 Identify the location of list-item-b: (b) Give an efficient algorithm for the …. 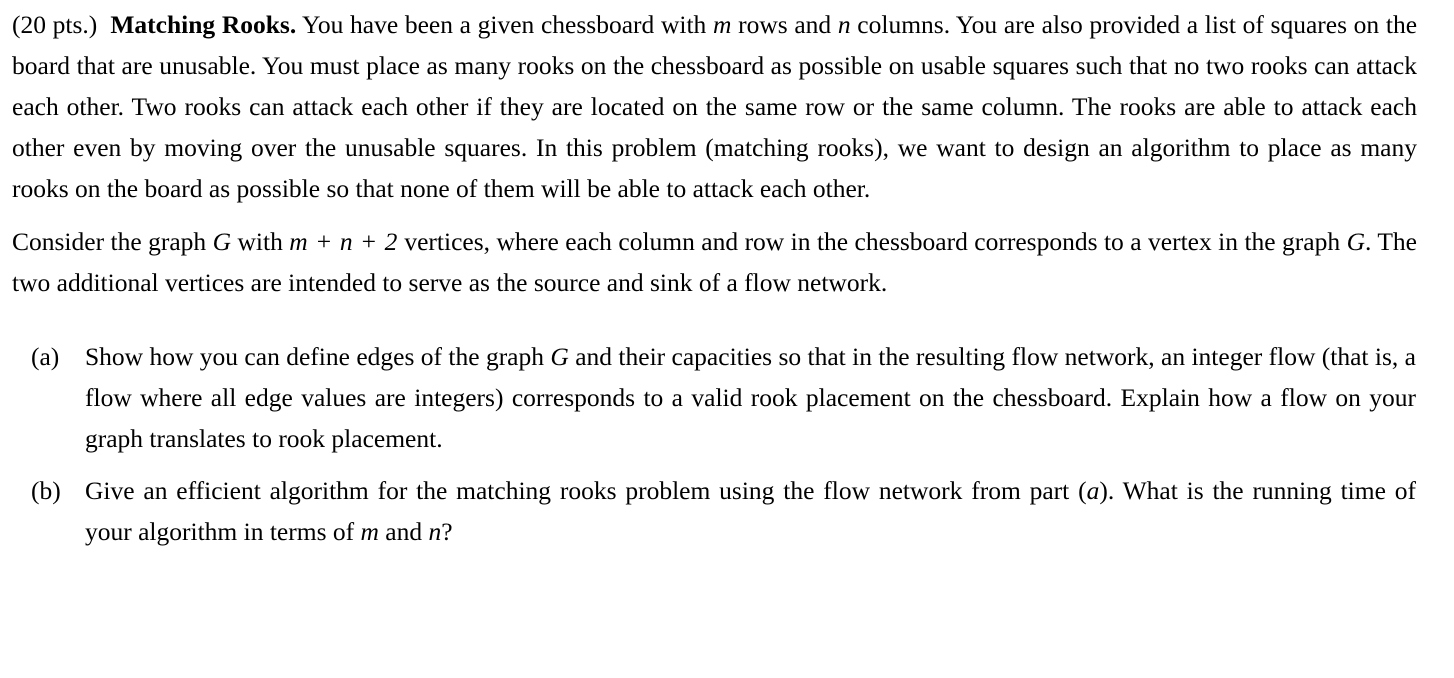
(714, 511).